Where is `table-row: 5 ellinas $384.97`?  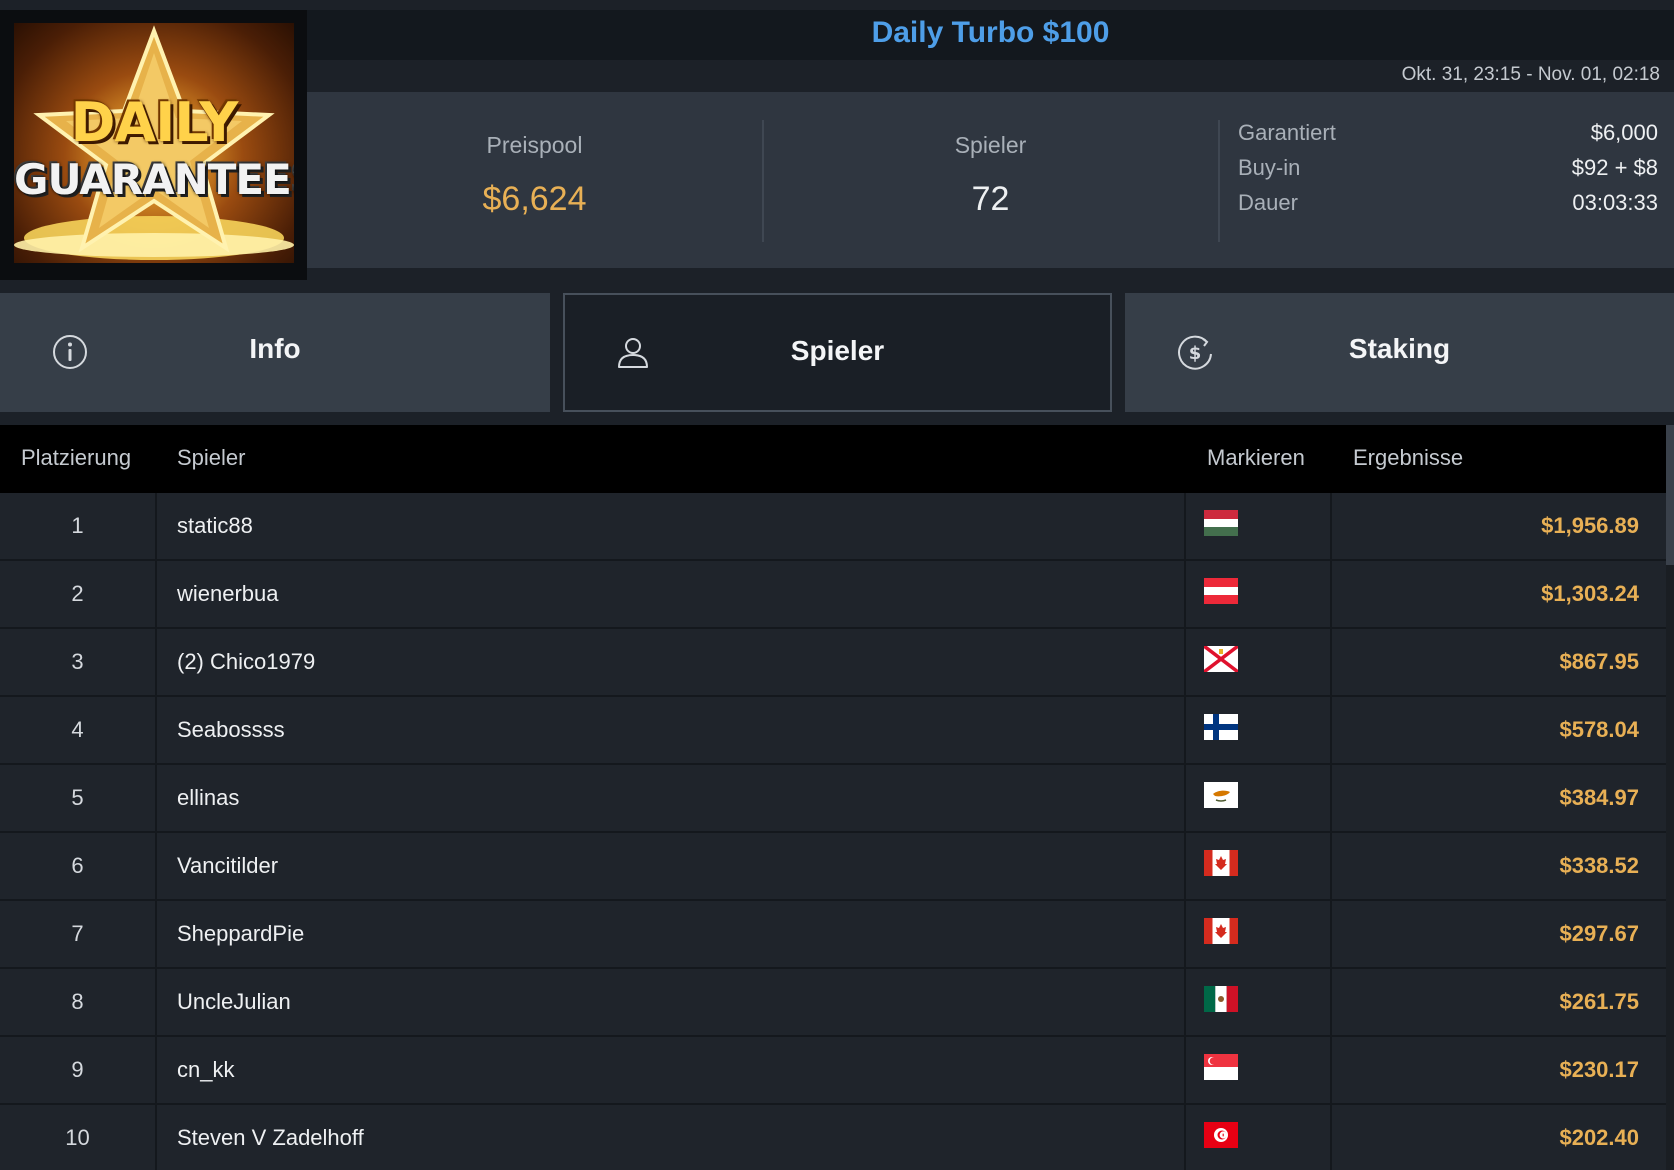 table-row: 5 ellinas $384.97 is located at coordinates (833, 799).